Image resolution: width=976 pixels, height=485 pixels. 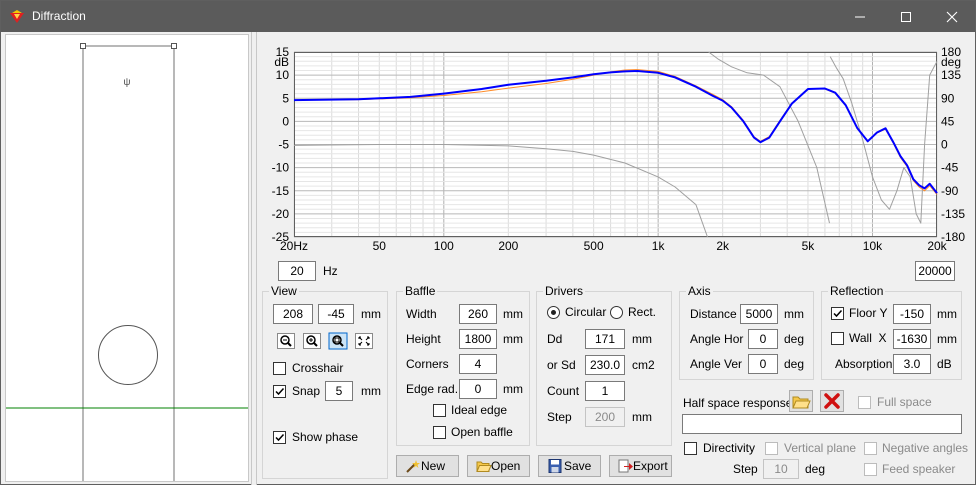 What do you see at coordinates (625, 466) in the screenshot?
I see `export-icon` at bounding box center [625, 466].